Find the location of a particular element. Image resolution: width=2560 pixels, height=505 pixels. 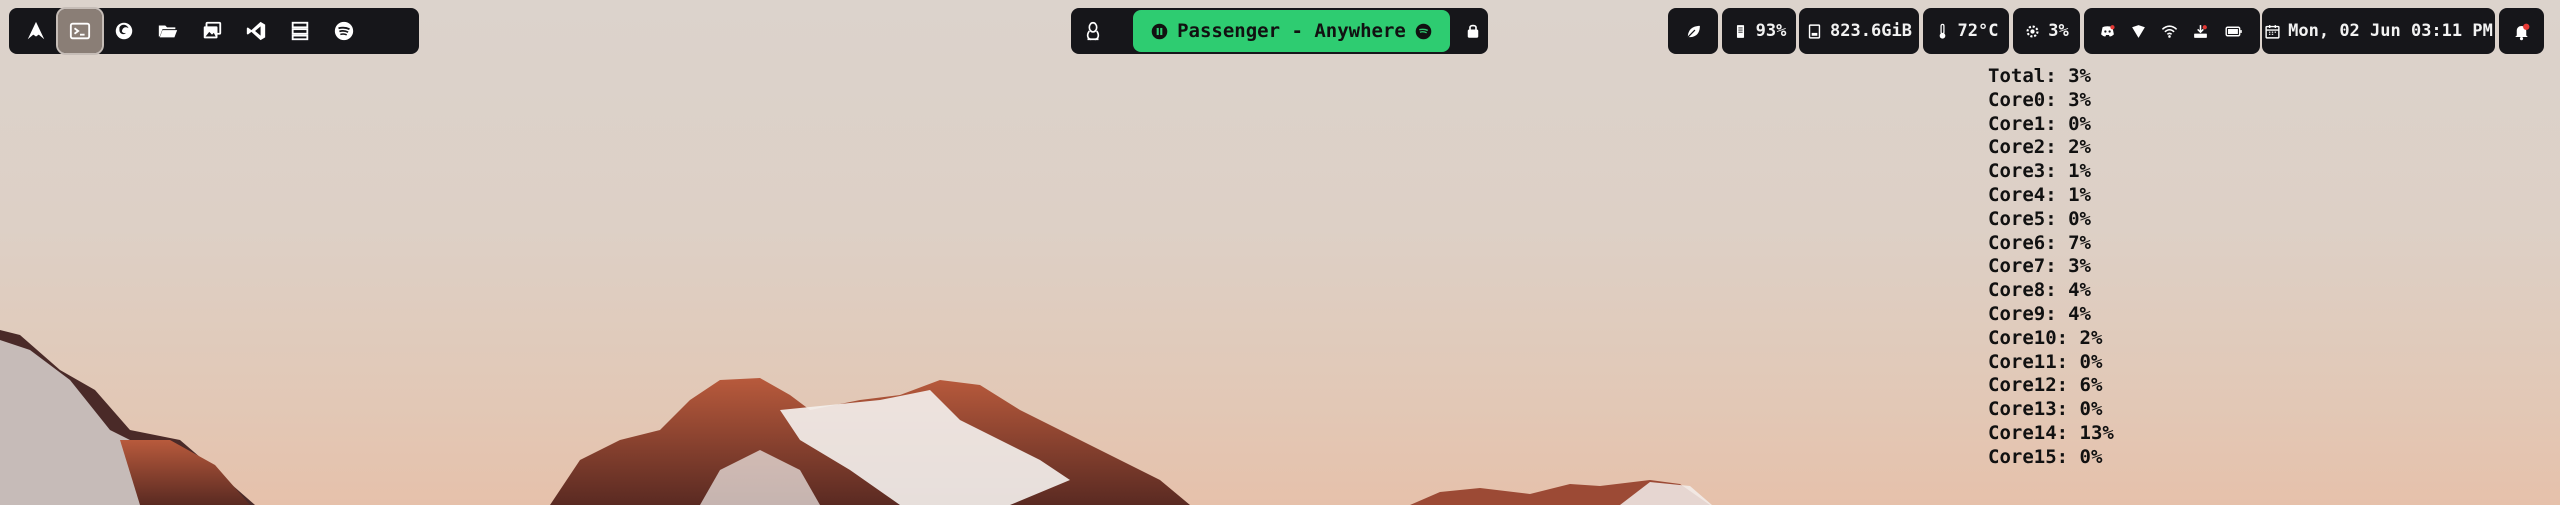

cpu-core-line: Core3: 1% is located at coordinates (2039, 171).